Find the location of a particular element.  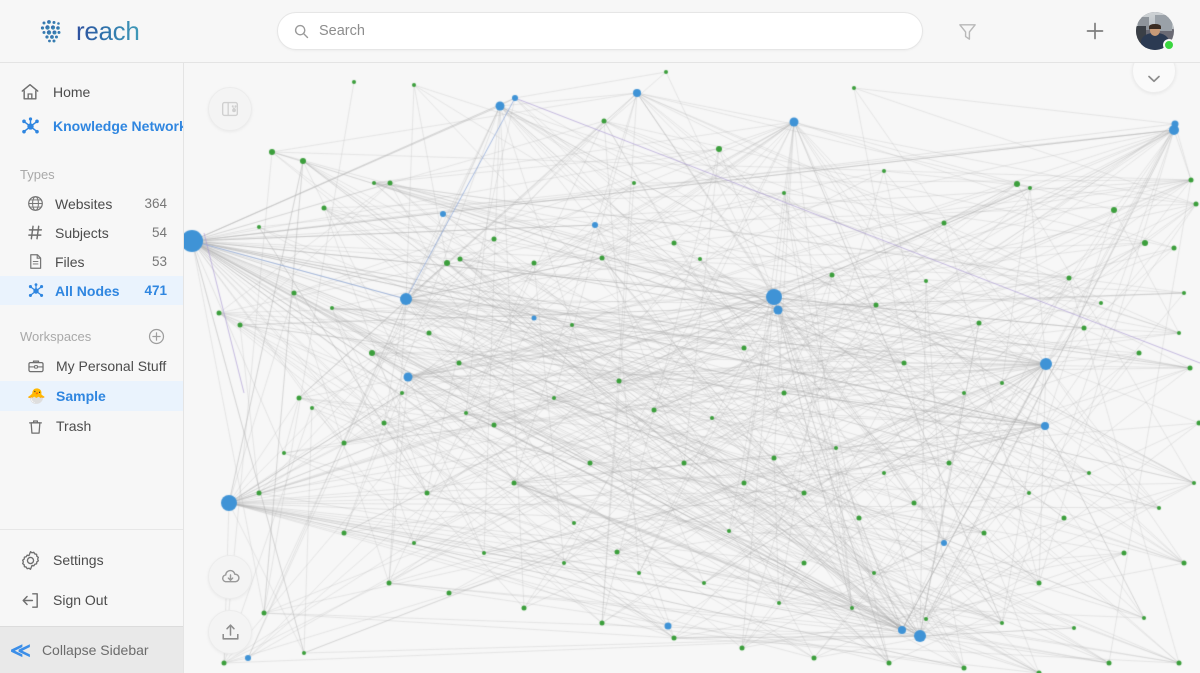

plus-icon is located at coordinates (1095, 31).